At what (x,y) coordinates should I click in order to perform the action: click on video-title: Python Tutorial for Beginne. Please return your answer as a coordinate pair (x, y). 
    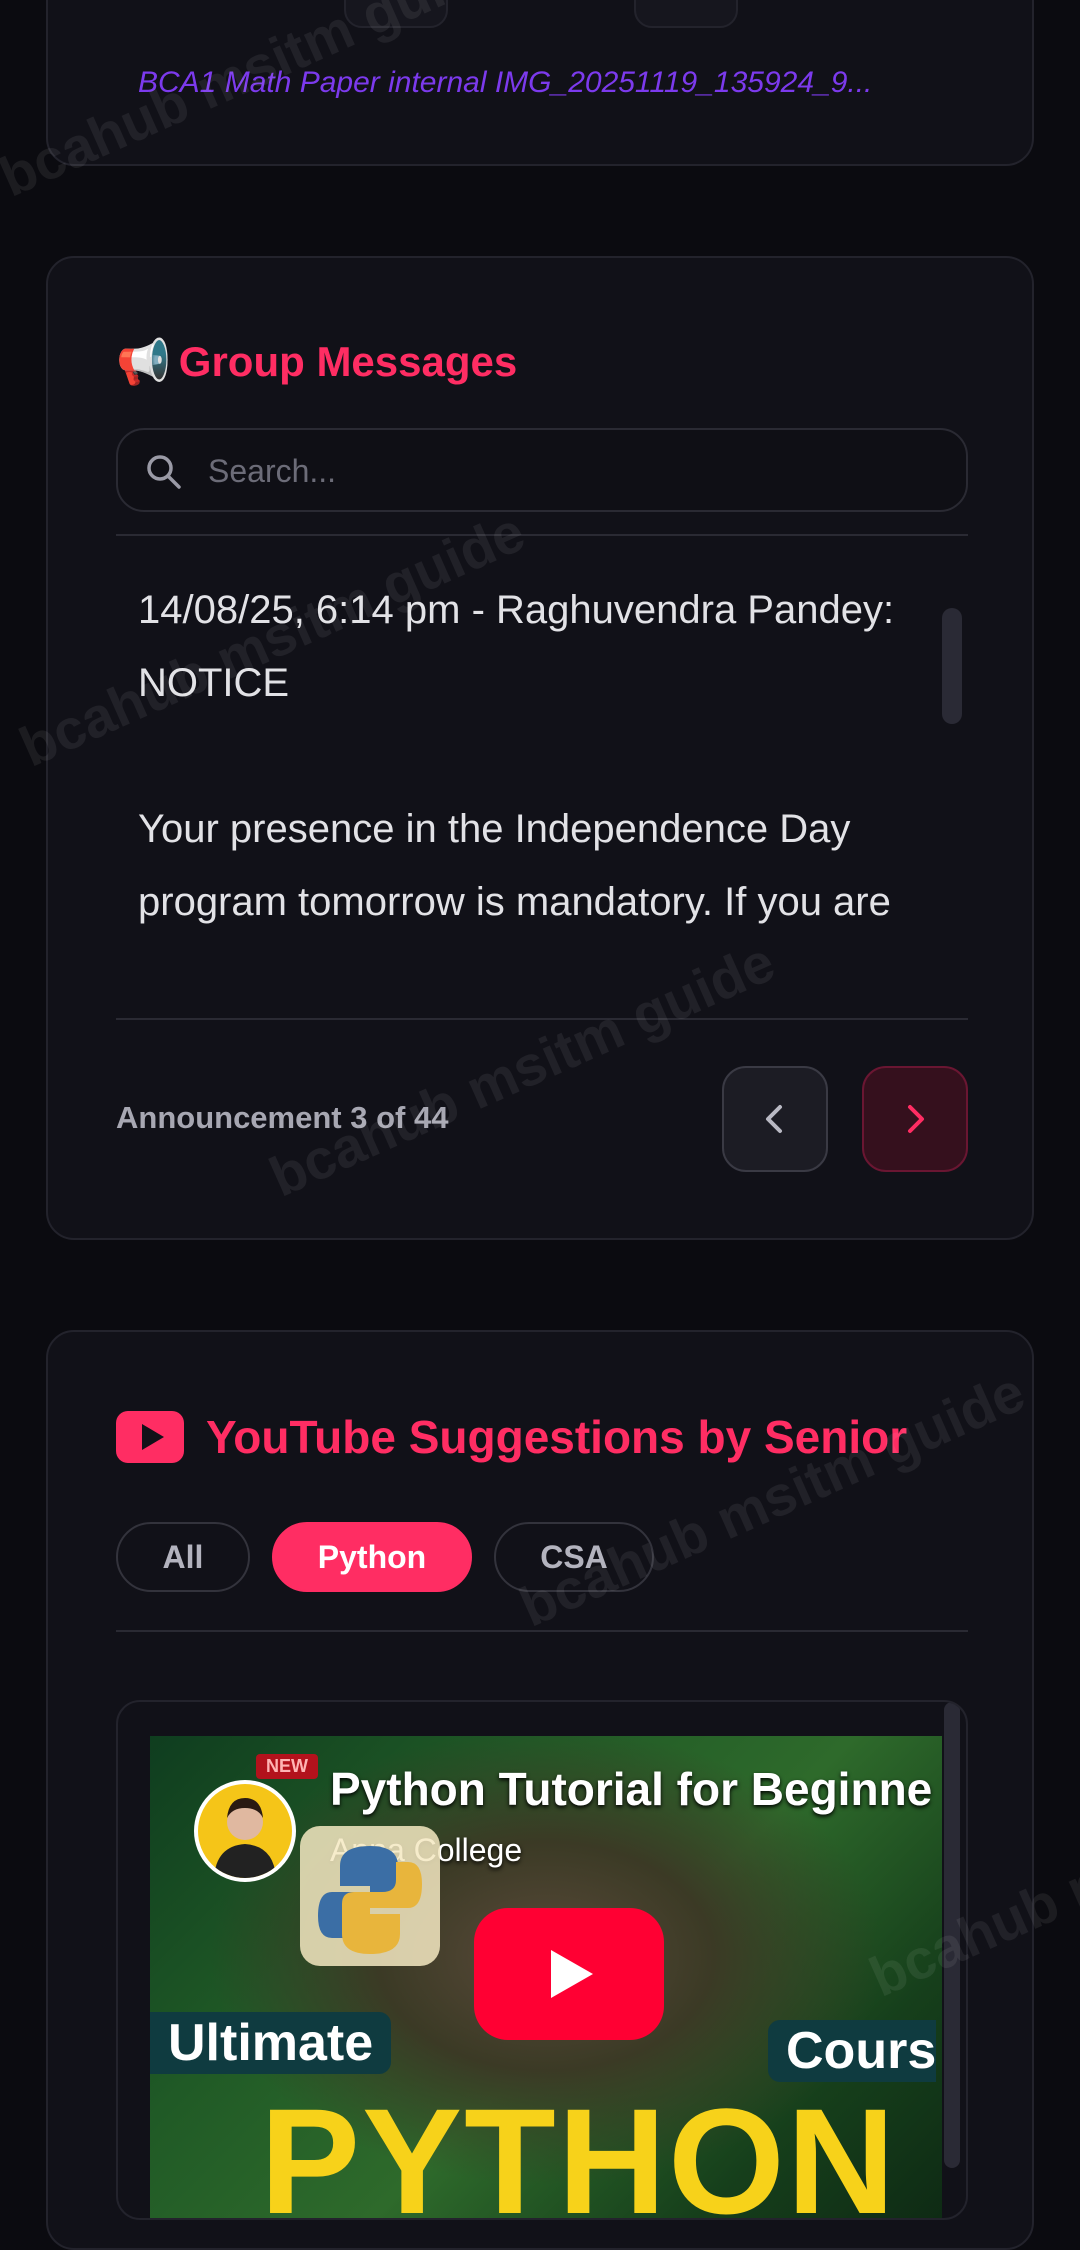
    Looking at the image, I should click on (631, 1789).